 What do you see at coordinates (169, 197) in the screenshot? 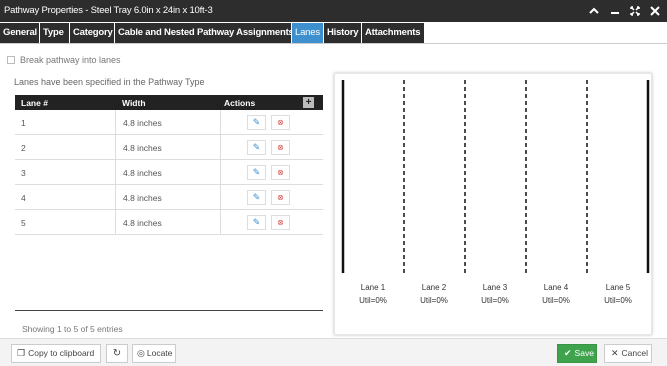
I see `table-row: 4 4.8 inches ✎ ⊗` at bounding box center [169, 197].